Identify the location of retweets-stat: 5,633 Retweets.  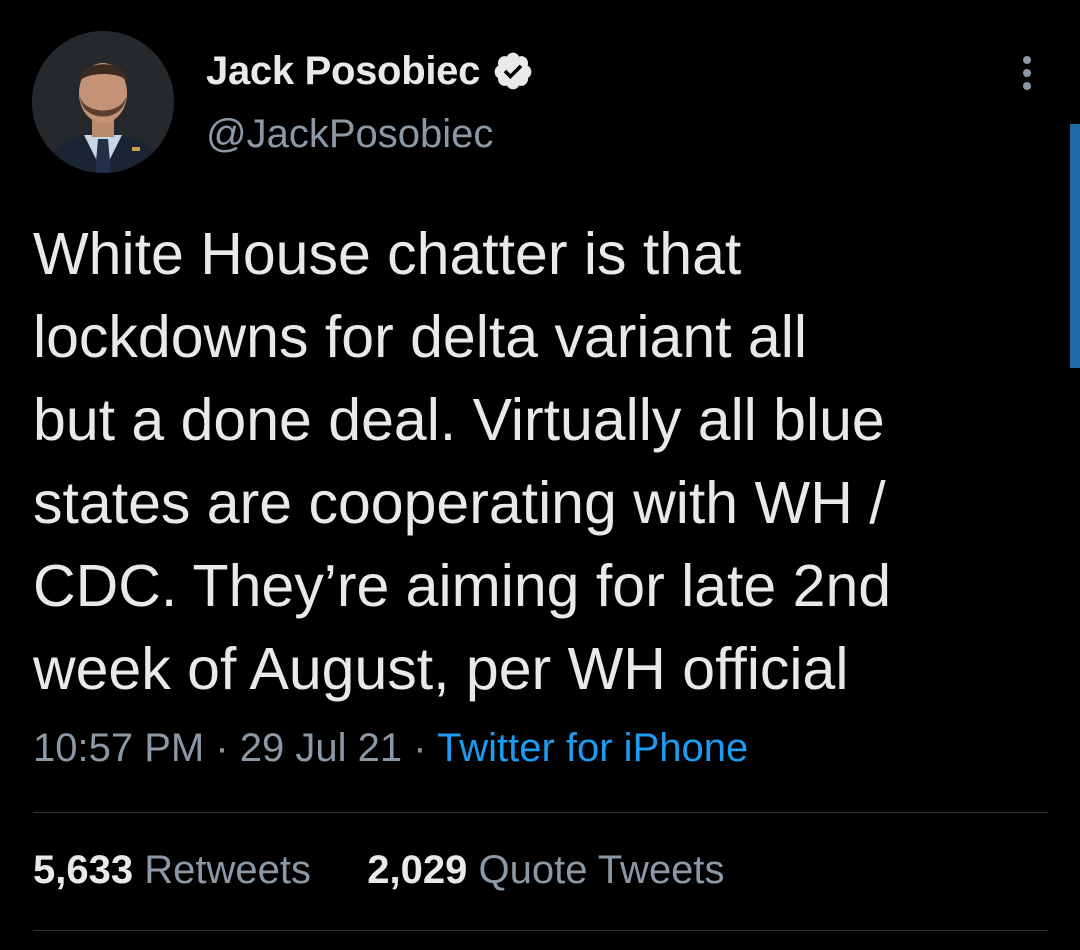
(177, 870).